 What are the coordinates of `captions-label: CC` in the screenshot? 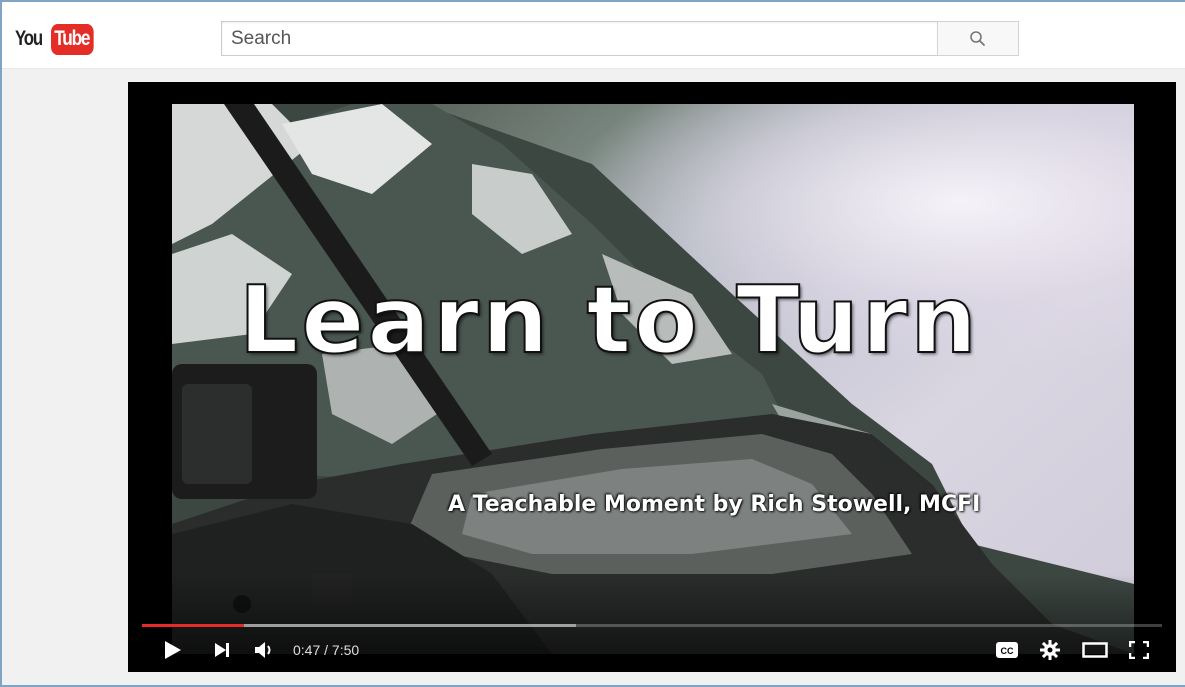 It's located at (1007, 651).